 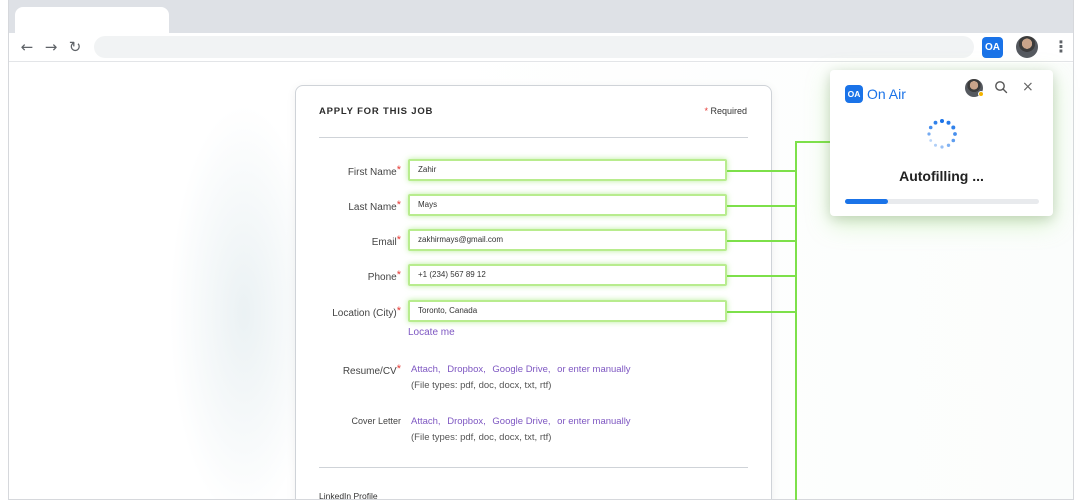 What do you see at coordinates (974, 88) in the screenshot?
I see `popup-avatar` at bounding box center [974, 88].